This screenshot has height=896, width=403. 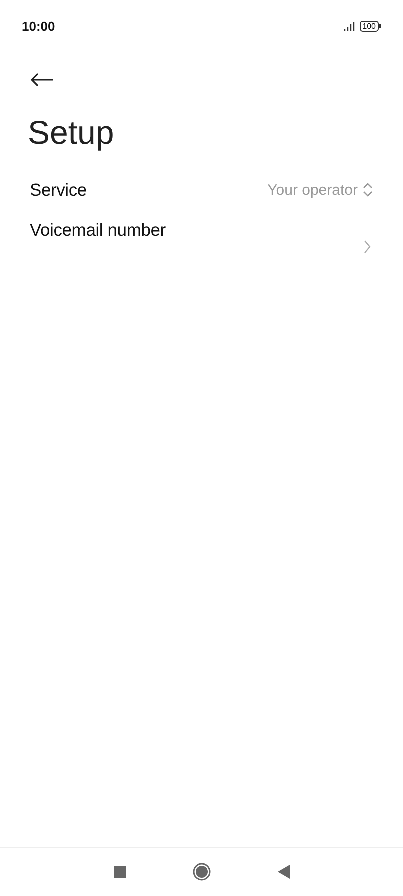 What do you see at coordinates (42, 80) in the screenshot?
I see `back-button` at bounding box center [42, 80].